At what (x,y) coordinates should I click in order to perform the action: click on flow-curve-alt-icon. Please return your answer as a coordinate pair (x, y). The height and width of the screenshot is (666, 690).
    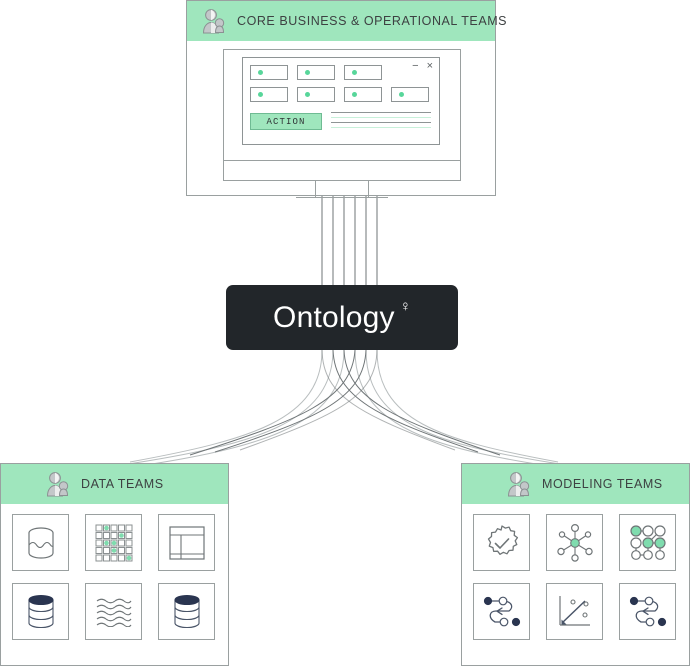
    Looking at the image, I should click on (647, 611).